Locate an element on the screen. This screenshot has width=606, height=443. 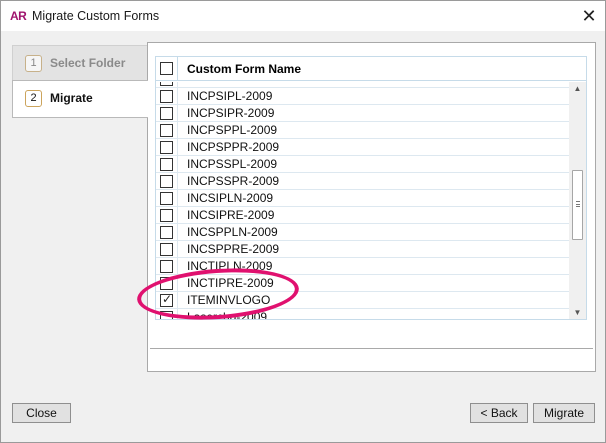
form-name-cell: INCSIPRE-2009 is located at coordinates (231, 215).